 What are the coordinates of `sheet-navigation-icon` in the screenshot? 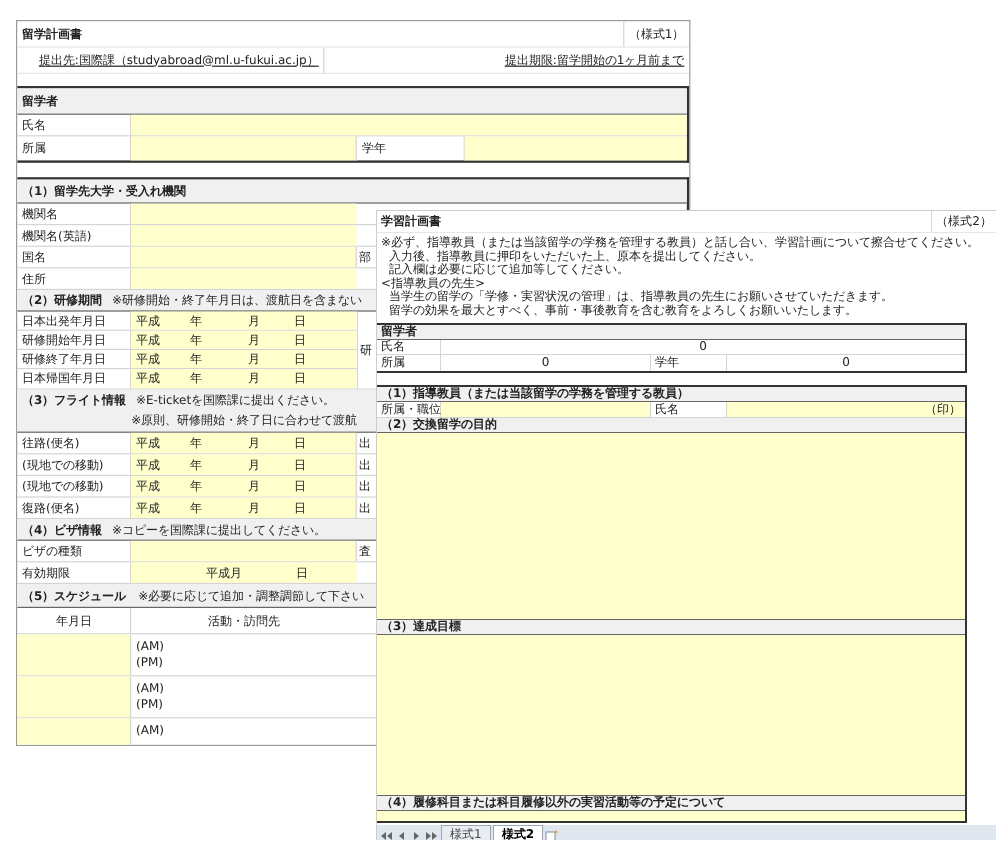 It's located at (409, 835).